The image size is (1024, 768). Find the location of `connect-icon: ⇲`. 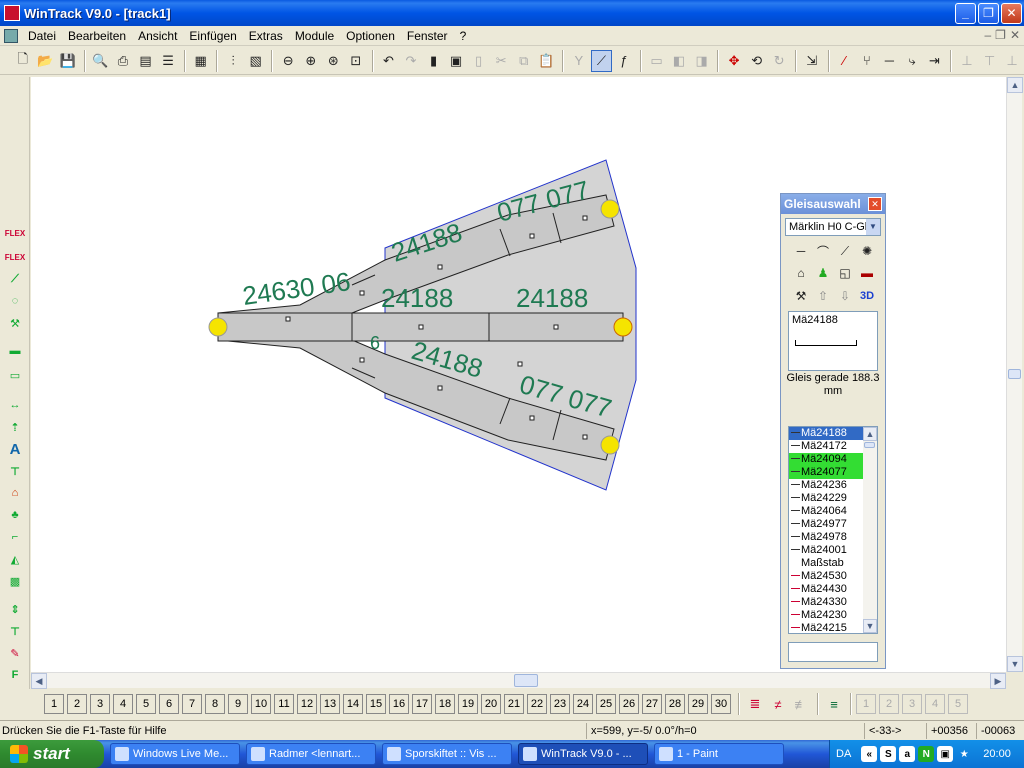

connect-icon: ⇲ is located at coordinates (812, 61).